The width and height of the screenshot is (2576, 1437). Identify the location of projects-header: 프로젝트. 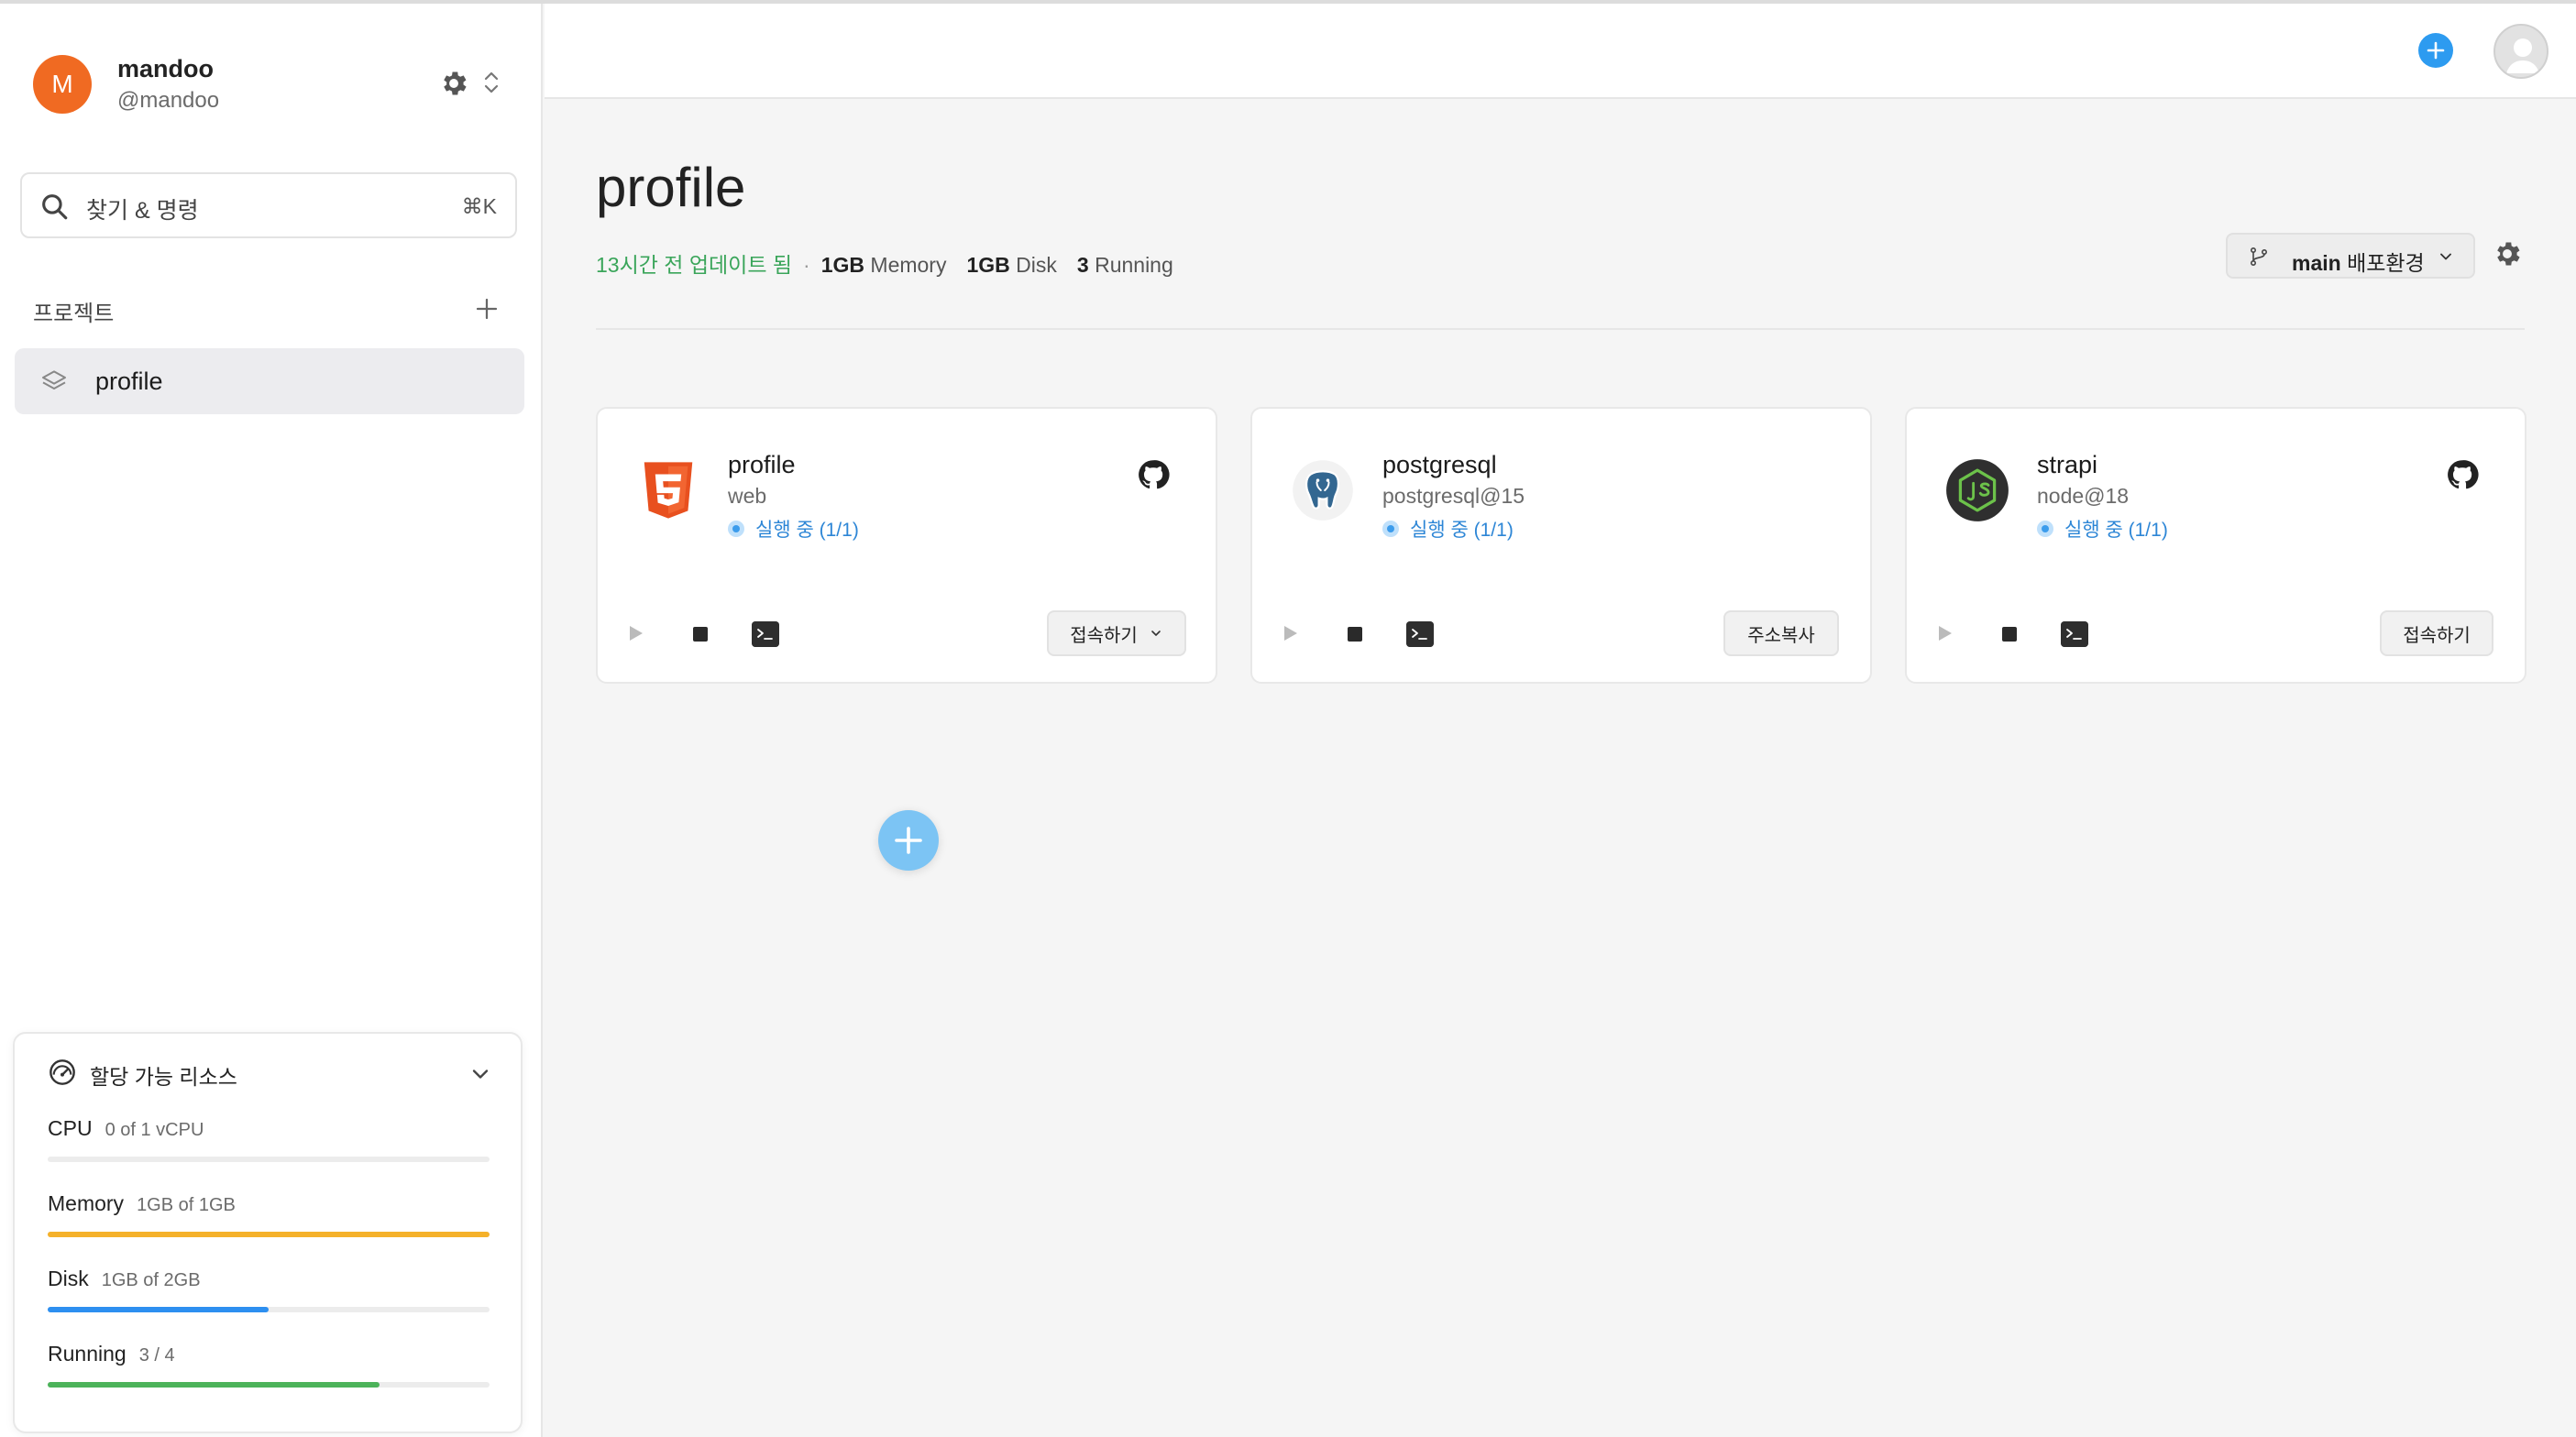
(74, 314).